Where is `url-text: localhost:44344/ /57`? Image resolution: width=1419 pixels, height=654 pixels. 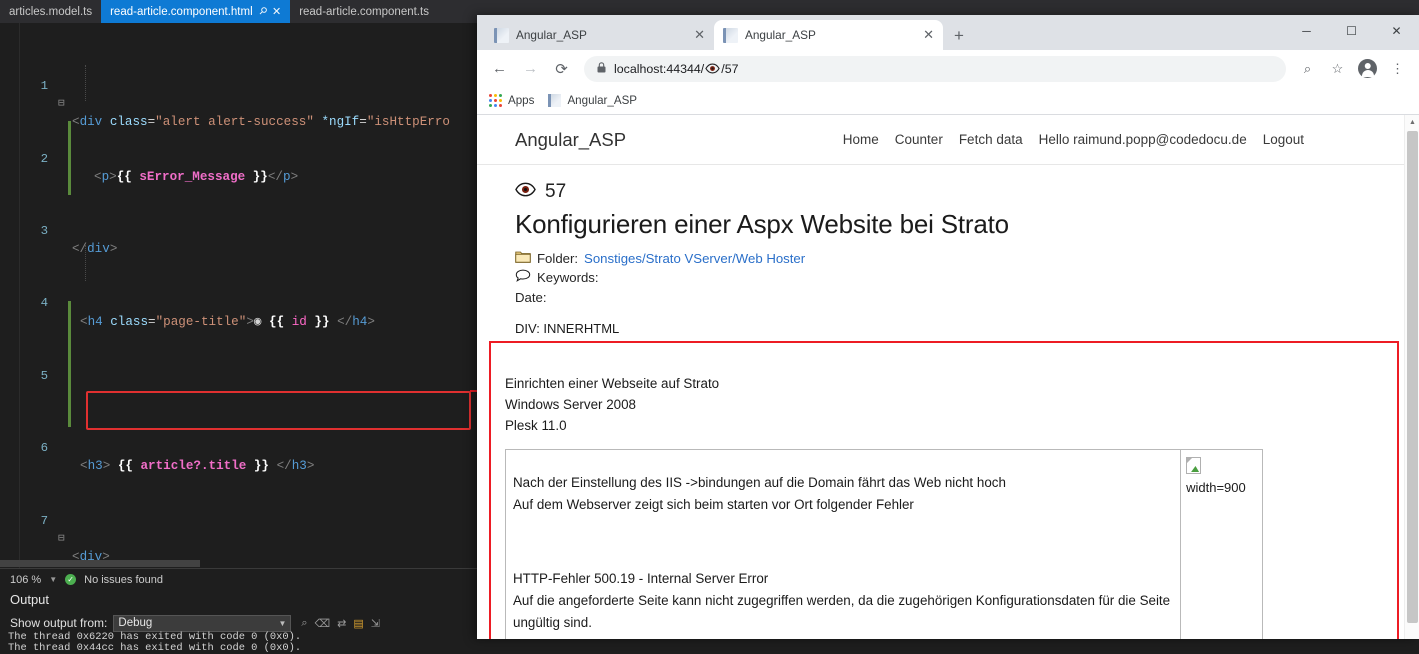
url-text: localhost:44344/ /57 is located at coordinates (676, 69).